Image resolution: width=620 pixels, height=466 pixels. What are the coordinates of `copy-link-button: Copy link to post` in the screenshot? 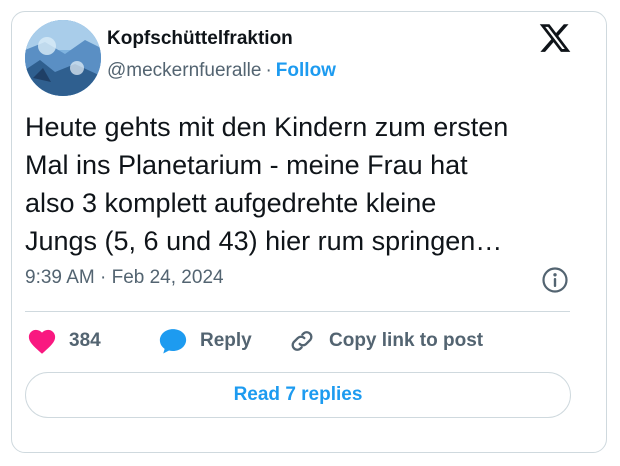 It's located at (385, 341).